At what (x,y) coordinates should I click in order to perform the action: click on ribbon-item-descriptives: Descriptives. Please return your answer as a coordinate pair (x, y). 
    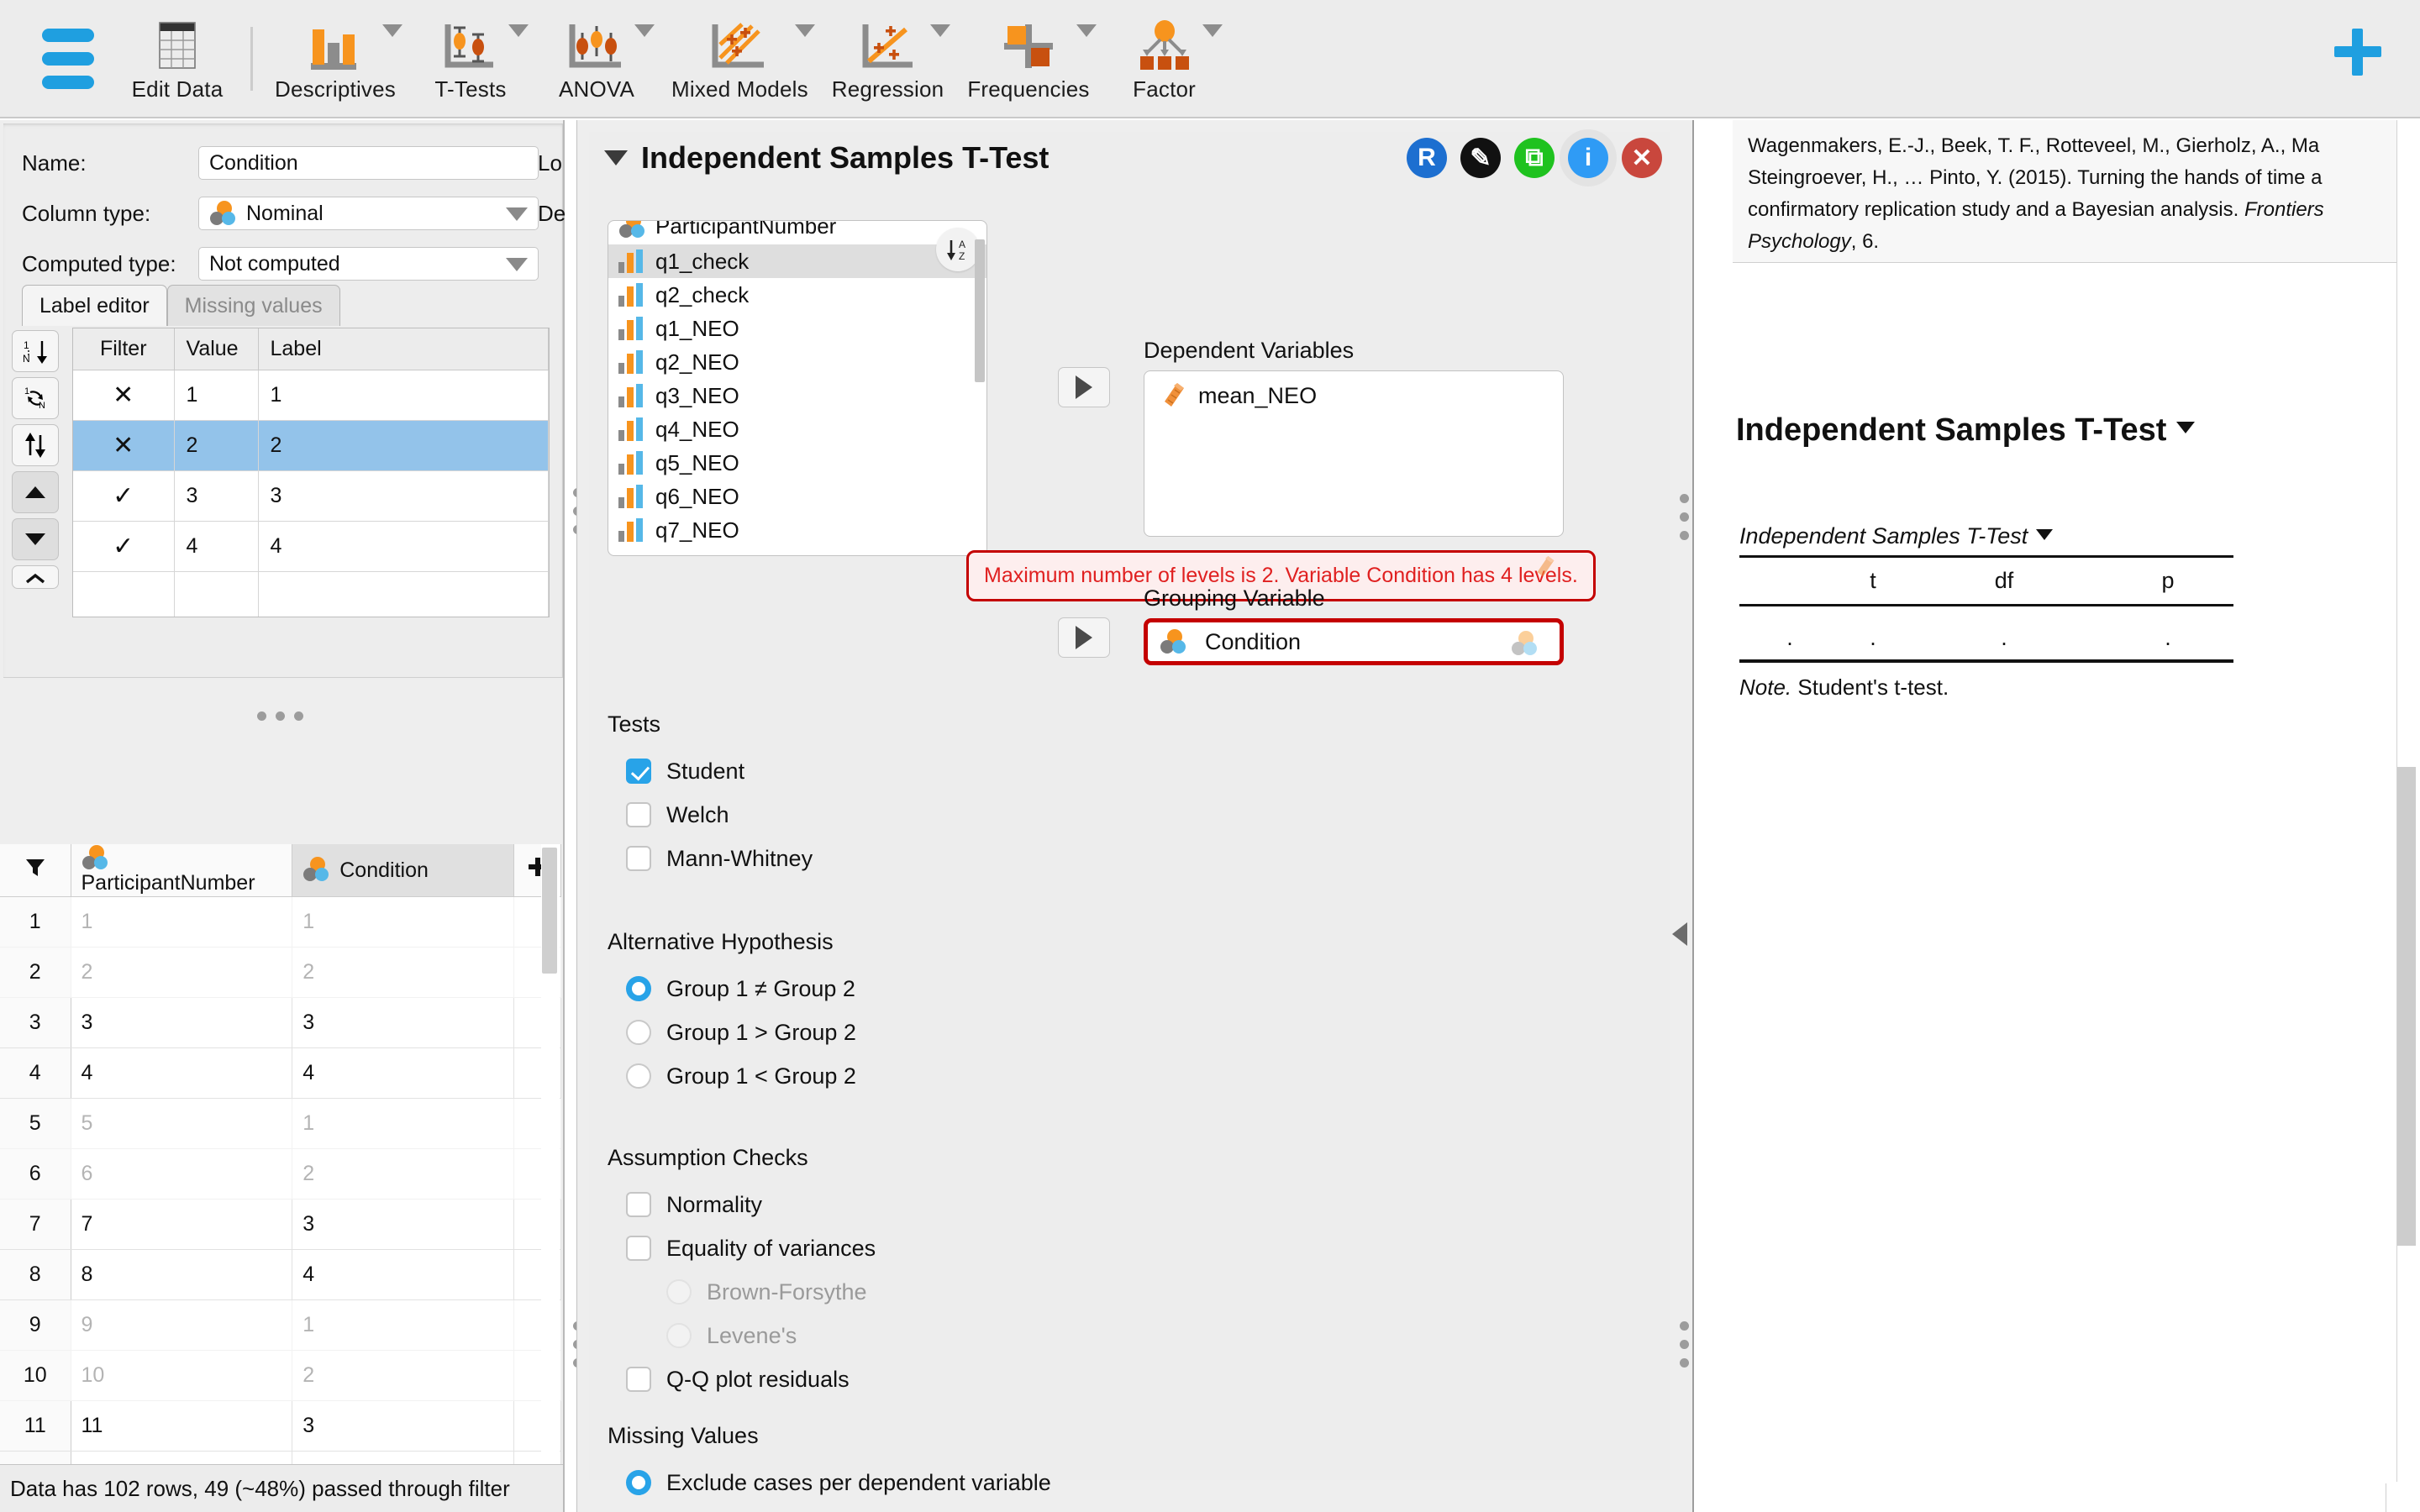
    Looking at the image, I should click on (336, 58).